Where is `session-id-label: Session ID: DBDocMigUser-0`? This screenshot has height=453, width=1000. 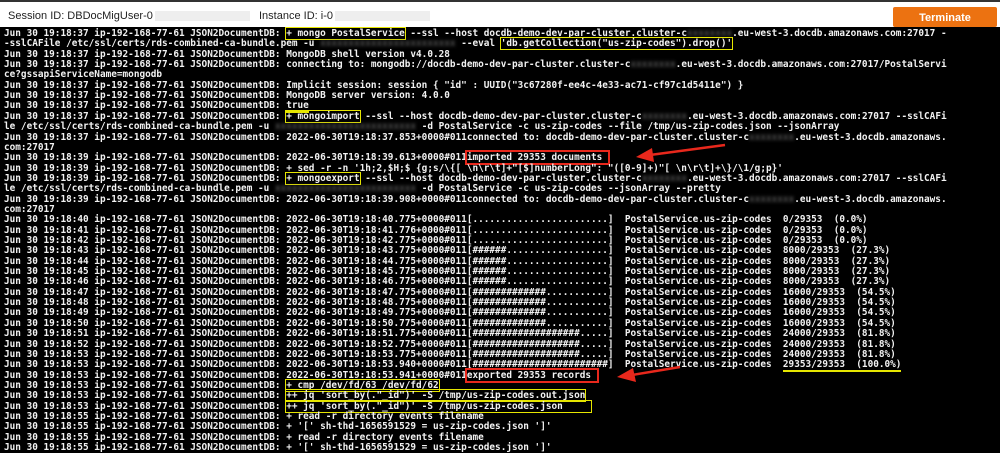 session-id-label: Session ID: DBDocMigUser-0 is located at coordinates (80, 16).